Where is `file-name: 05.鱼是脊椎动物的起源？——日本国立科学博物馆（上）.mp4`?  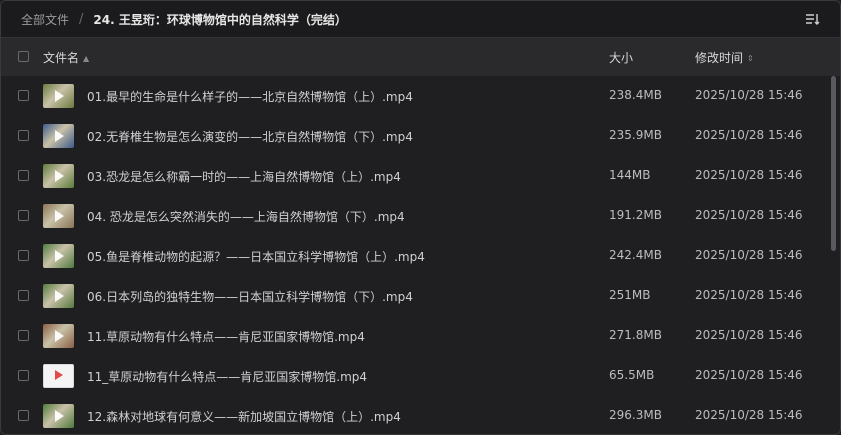
file-name: 05.鱼是脊椎动物的起源？——日本国立科学博物馆（上）.mp4 is located at coordinates (256, 256).